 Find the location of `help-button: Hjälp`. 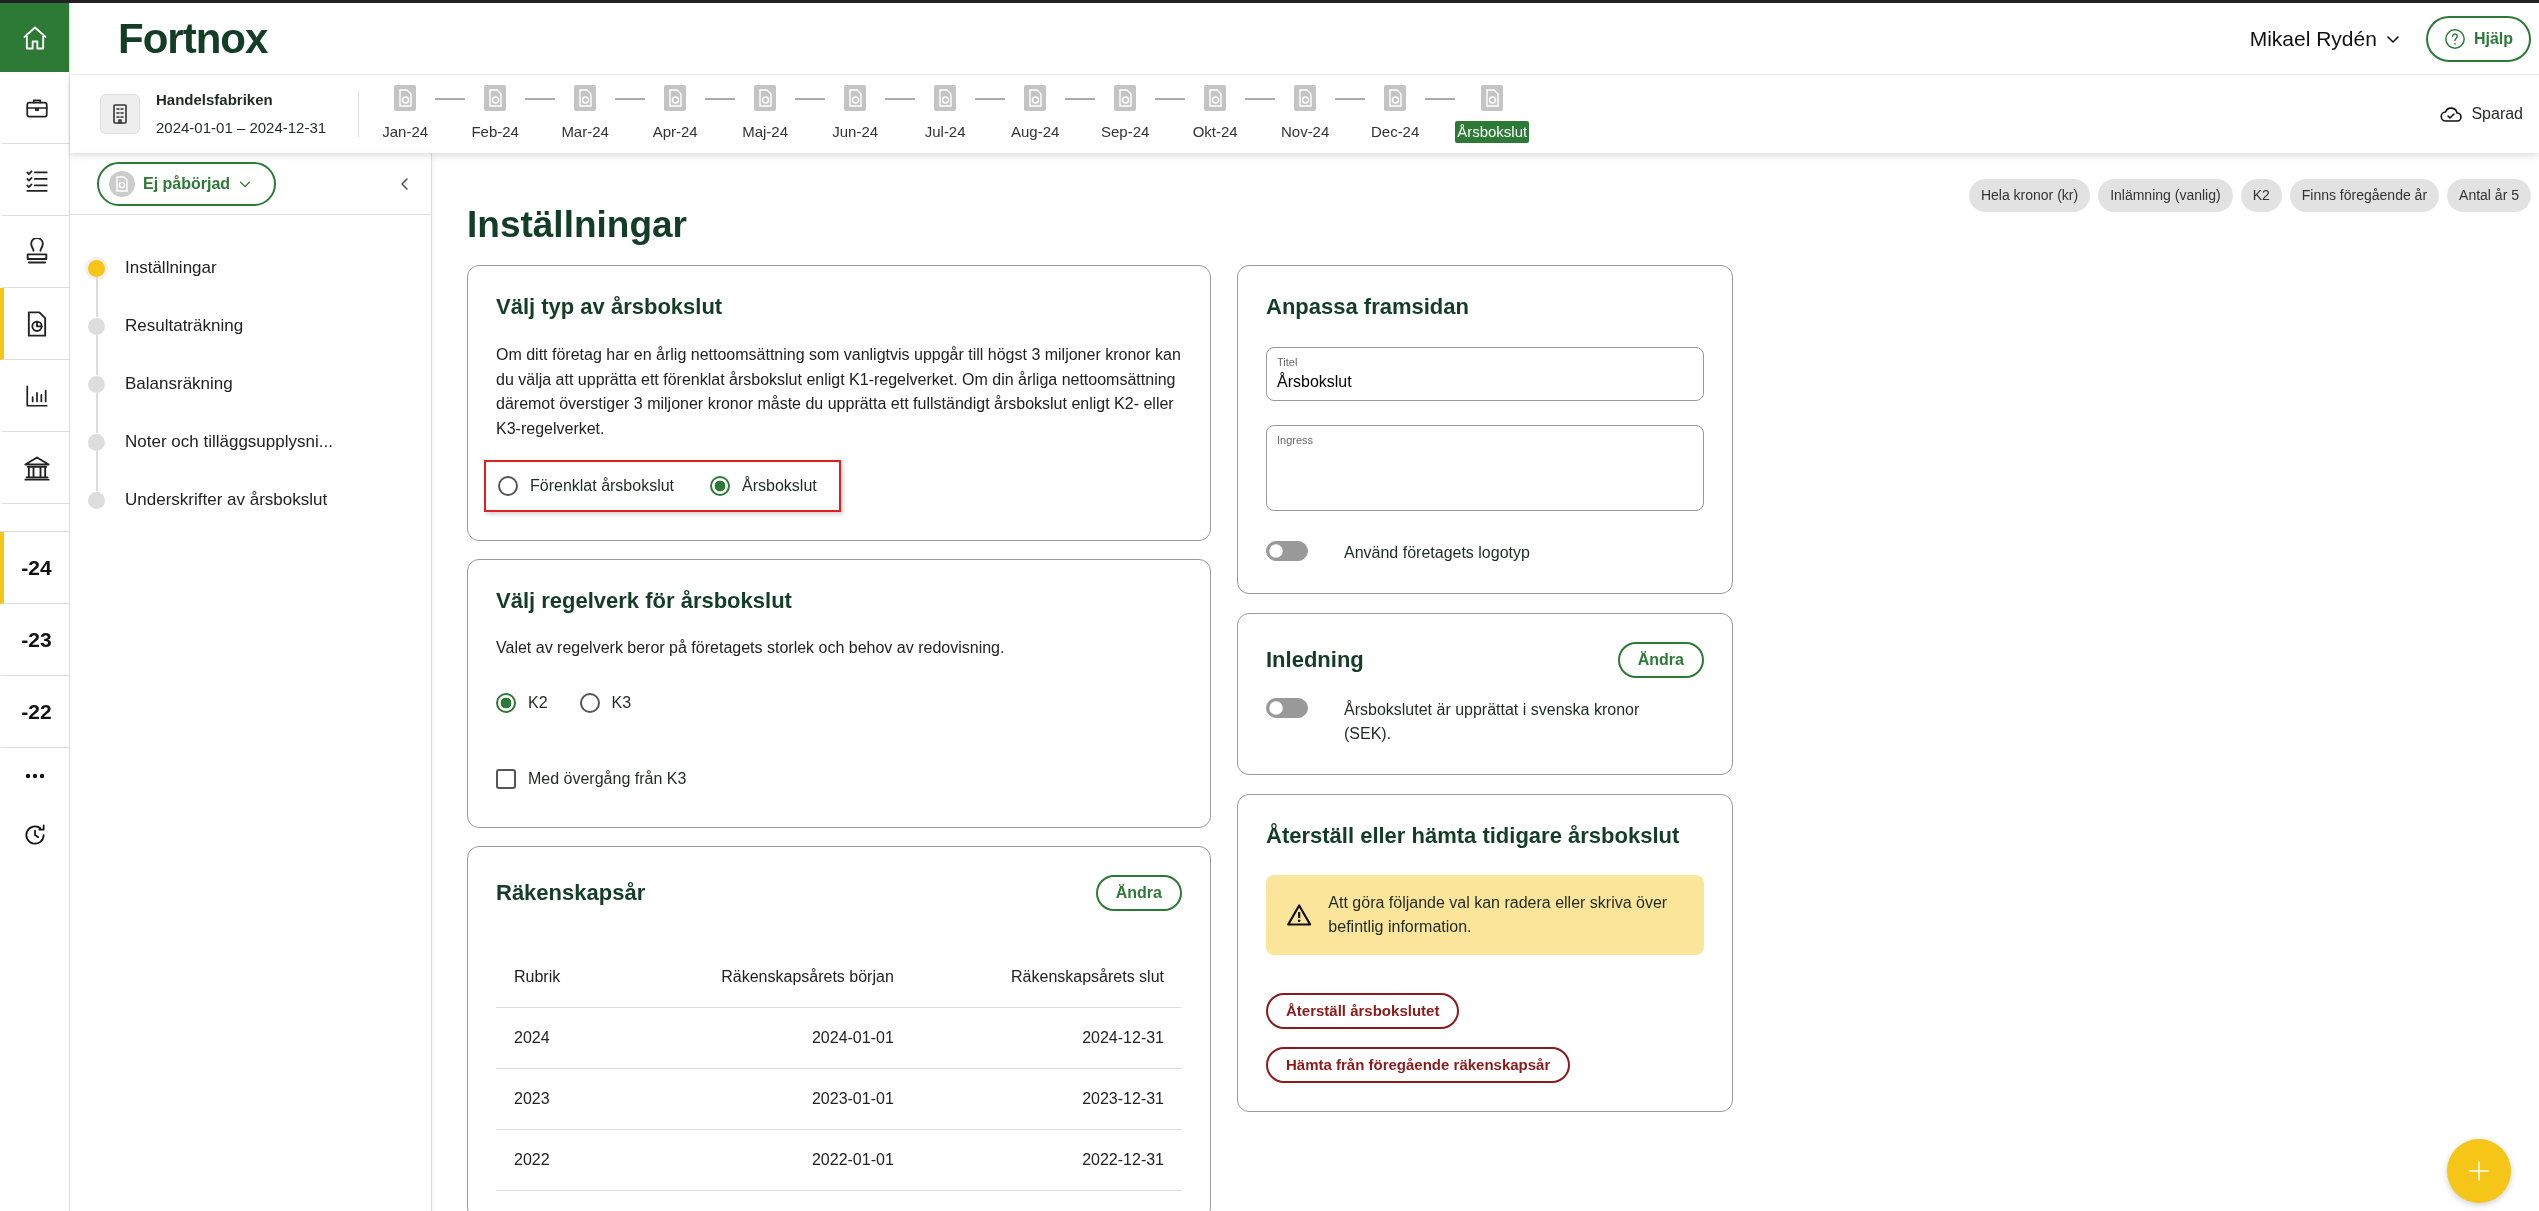

help-button: Hjälp is located at coordinates (2478, 38).